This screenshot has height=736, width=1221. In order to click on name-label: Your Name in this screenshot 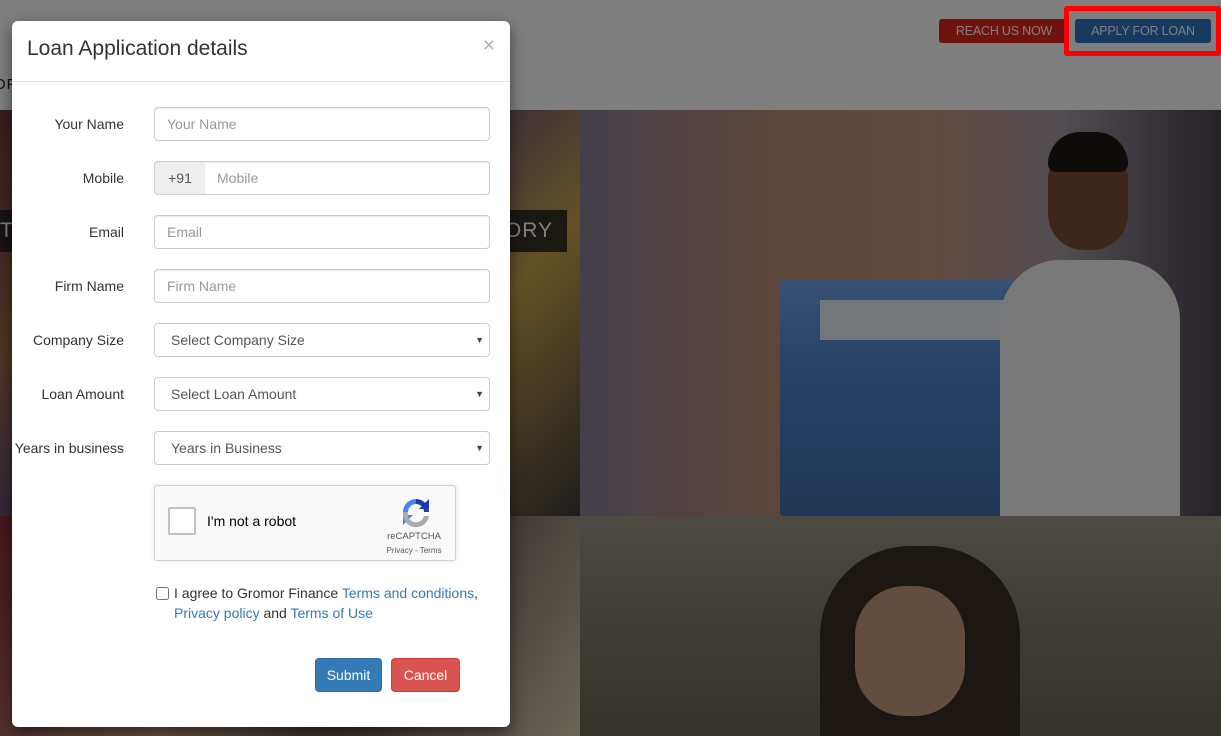, I will do `click(89, 124)`.